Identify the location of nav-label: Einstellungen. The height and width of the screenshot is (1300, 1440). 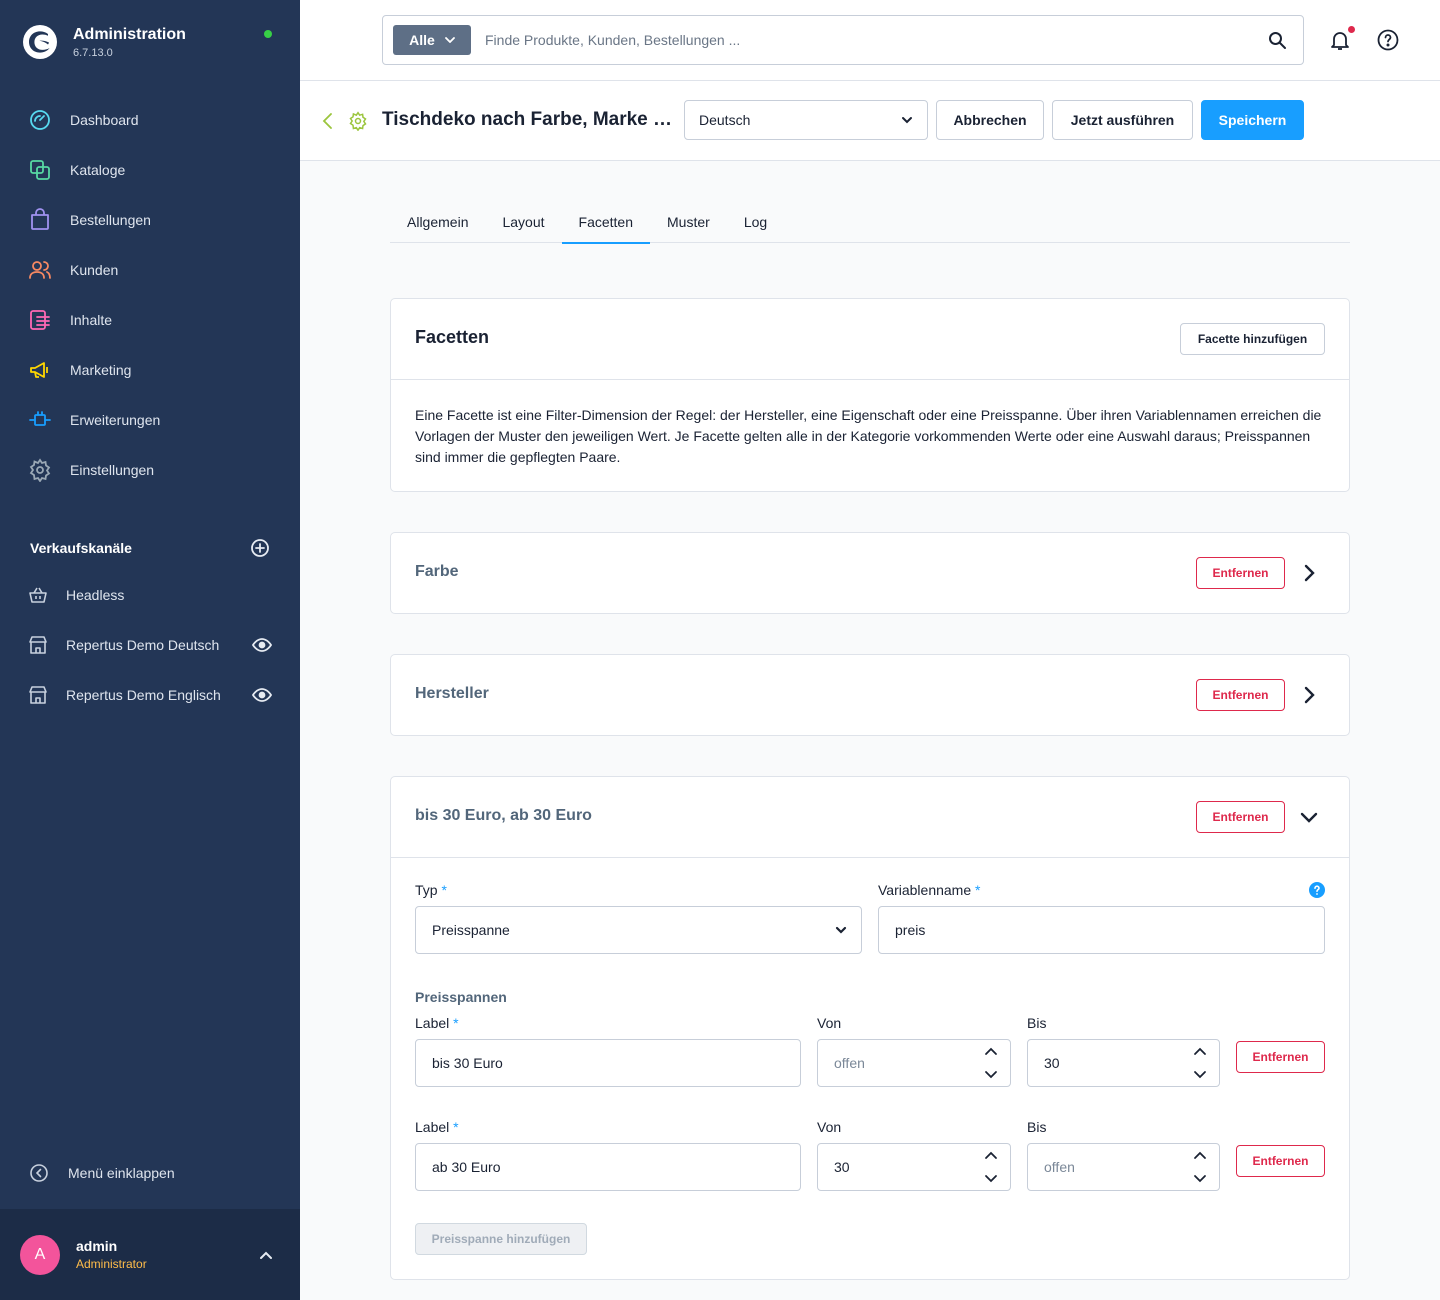
(112, 470).